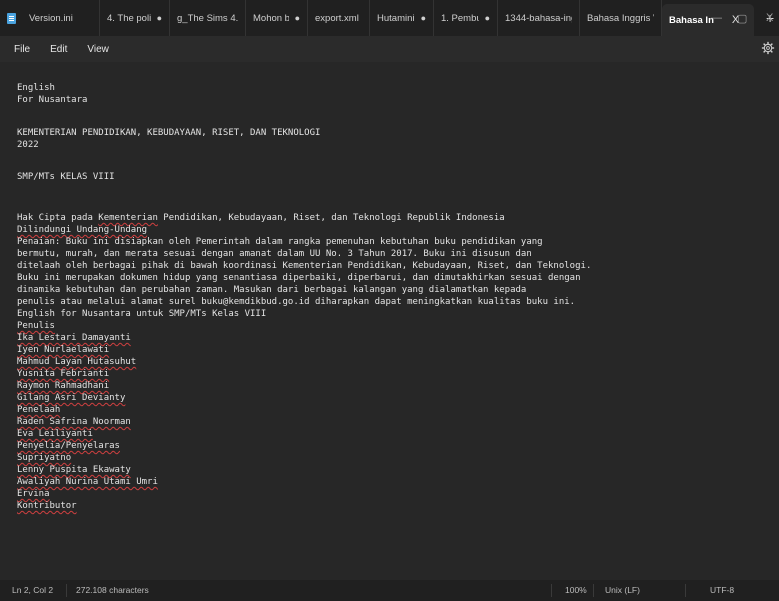  I want to click on tab-1: Version.ini, so click(61, 18).